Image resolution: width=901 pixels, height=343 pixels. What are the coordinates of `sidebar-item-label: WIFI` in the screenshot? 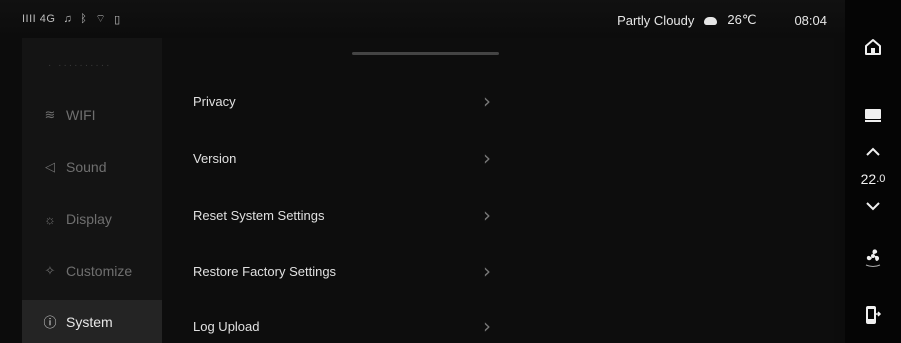 It's located at (81, 115).